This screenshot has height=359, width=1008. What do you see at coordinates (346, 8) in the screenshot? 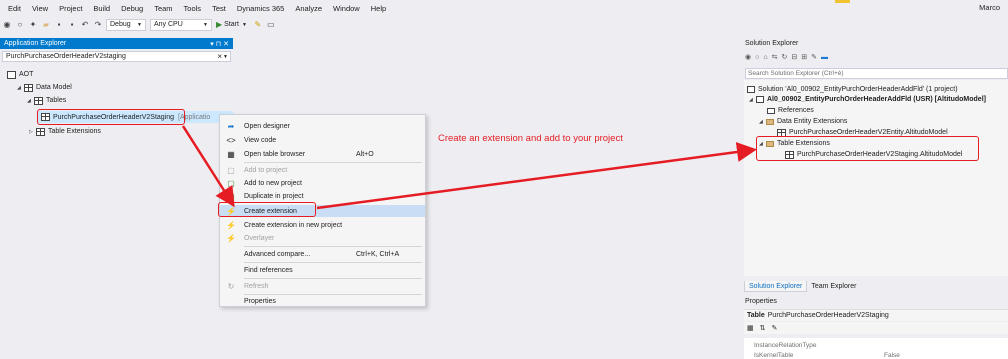
I see `menu-window: Window` at bounding box center [346, 8].